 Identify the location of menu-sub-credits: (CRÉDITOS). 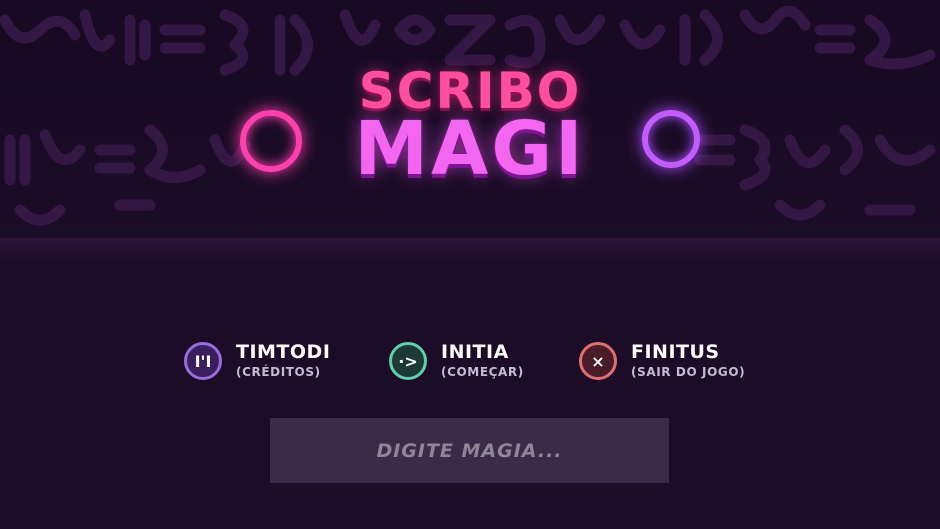
(278, 372).